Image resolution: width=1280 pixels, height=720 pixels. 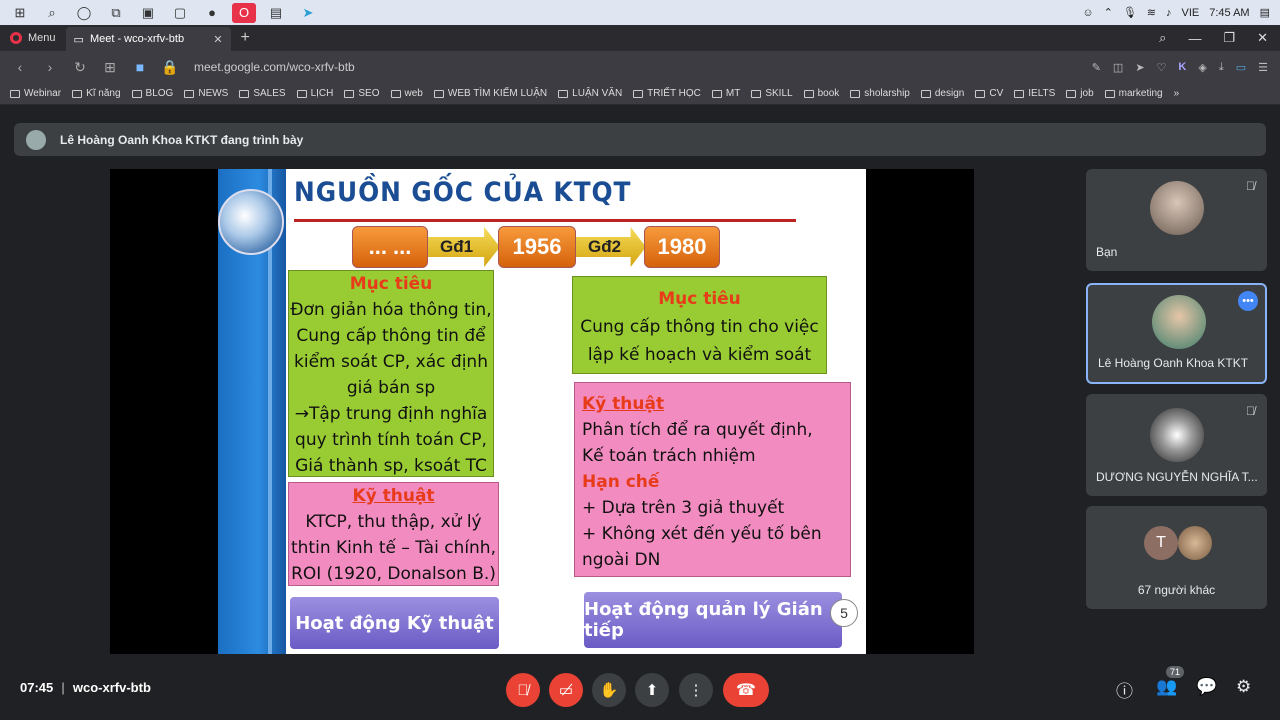 I want to click on snapshot-icon: ◫, so click(x=1118, y=67).